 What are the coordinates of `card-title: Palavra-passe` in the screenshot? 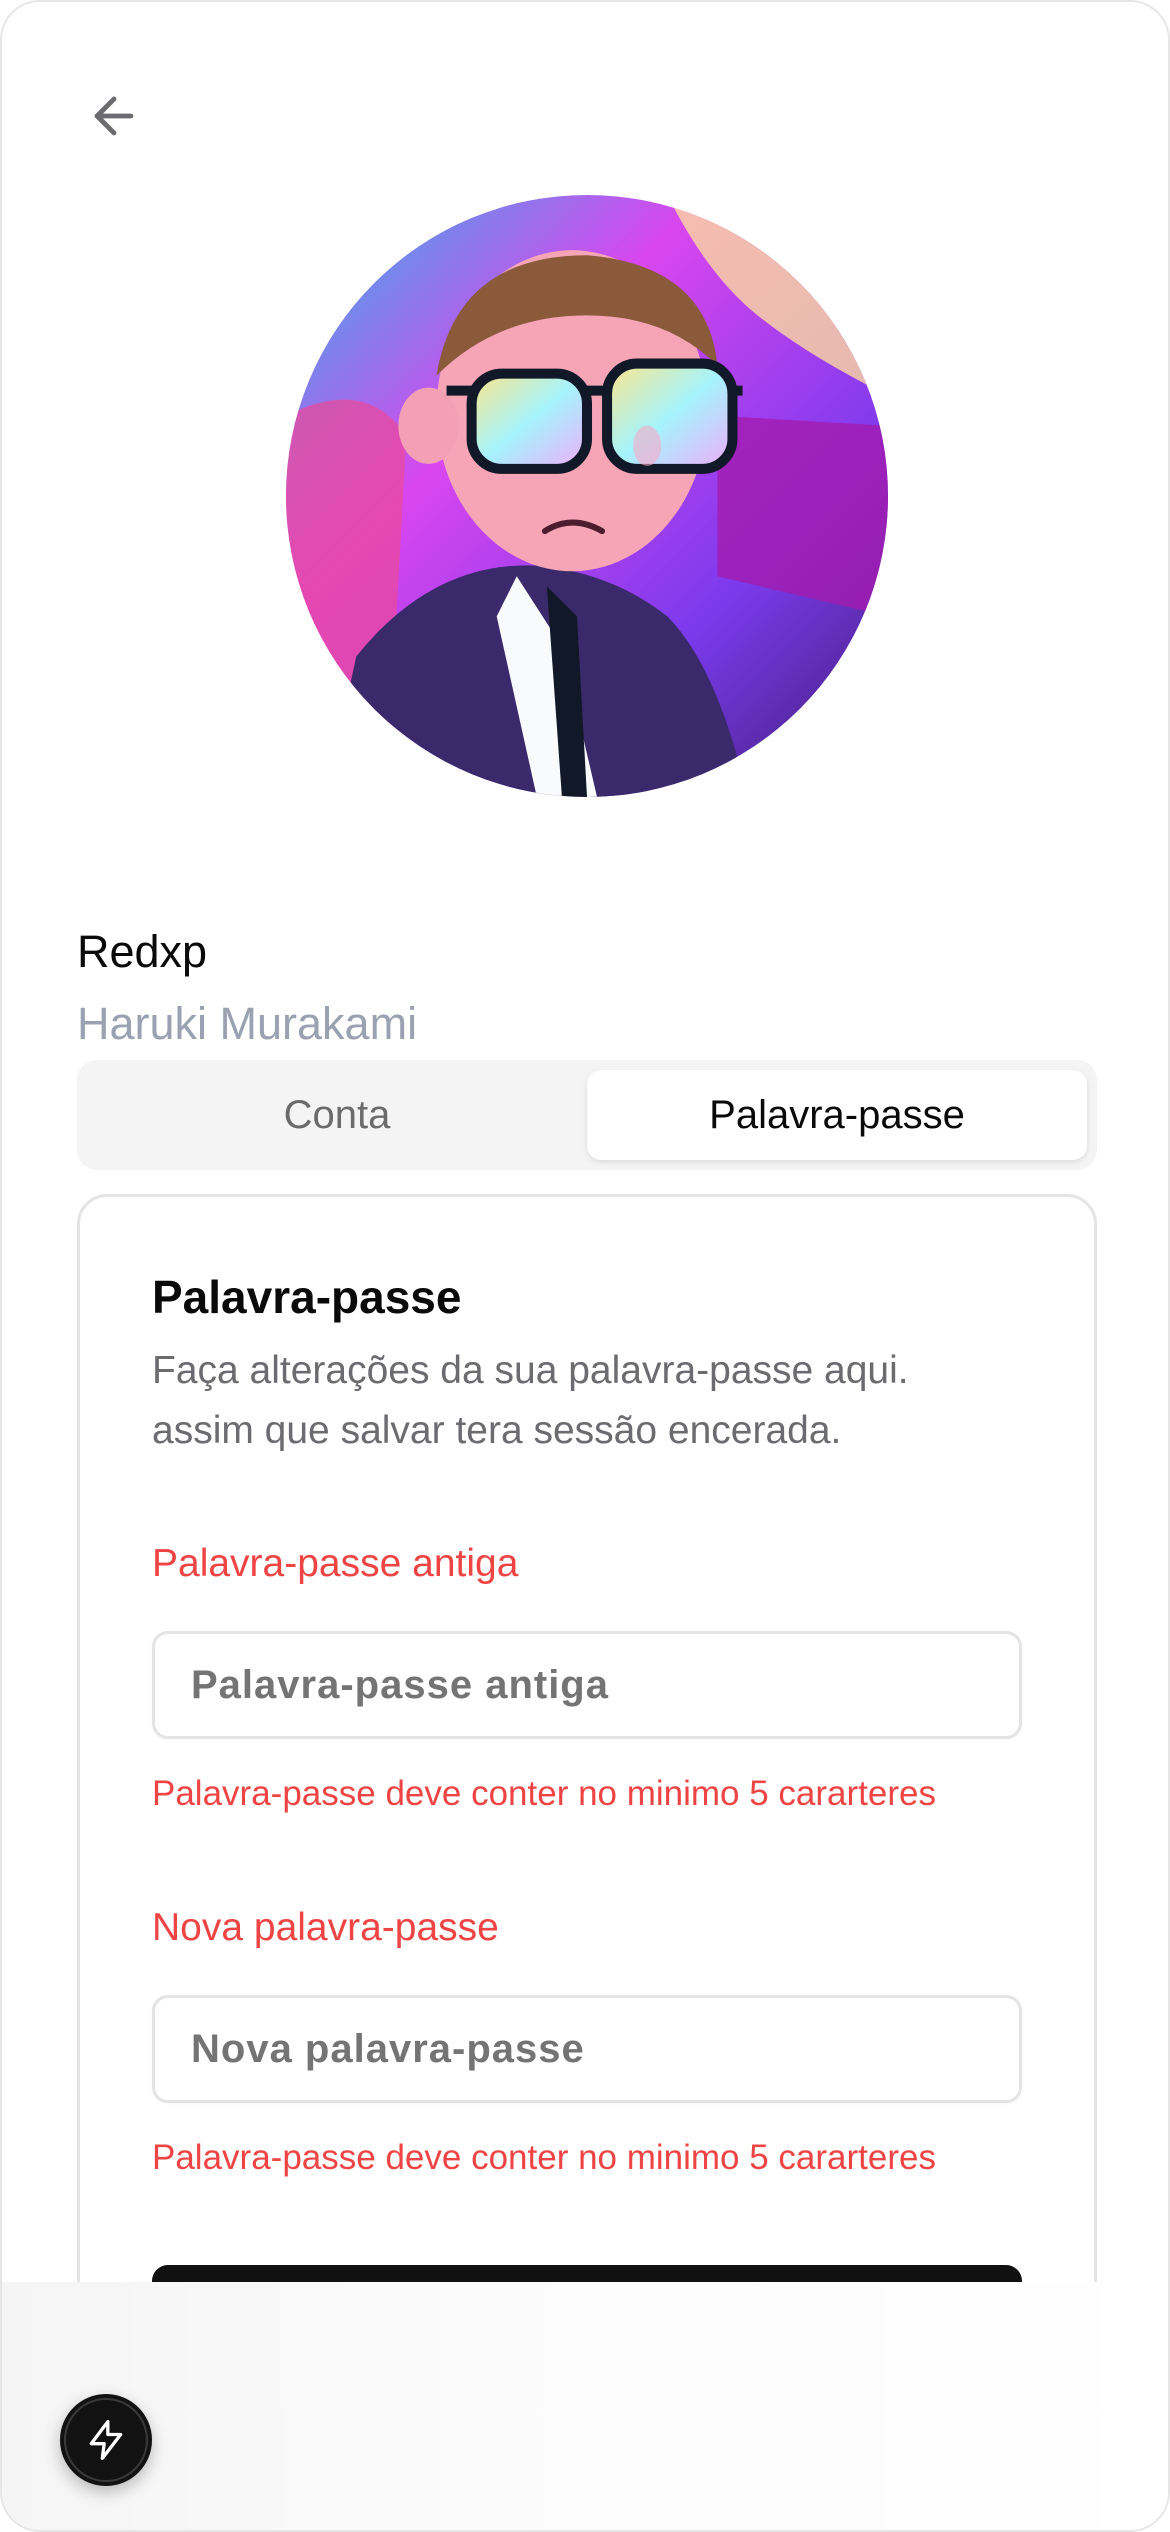 It's located at (307, 1297).